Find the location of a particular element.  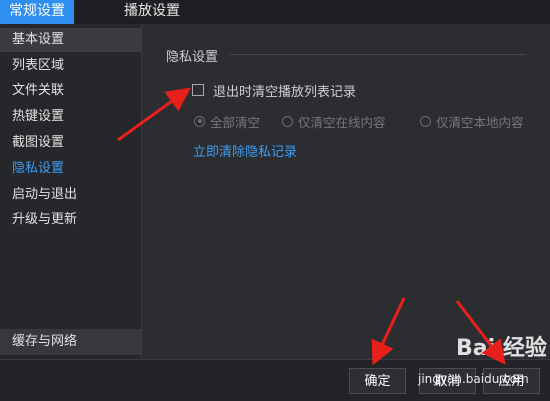

sidebar-item-privacy: 隐私设置 is located at coordinates (70, 169).